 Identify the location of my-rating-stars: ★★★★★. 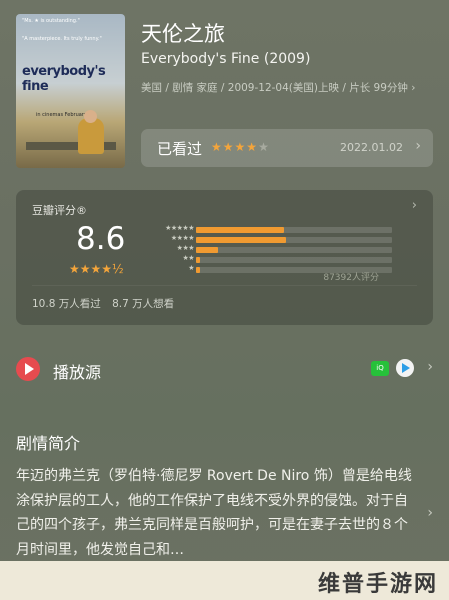
(240, 147).